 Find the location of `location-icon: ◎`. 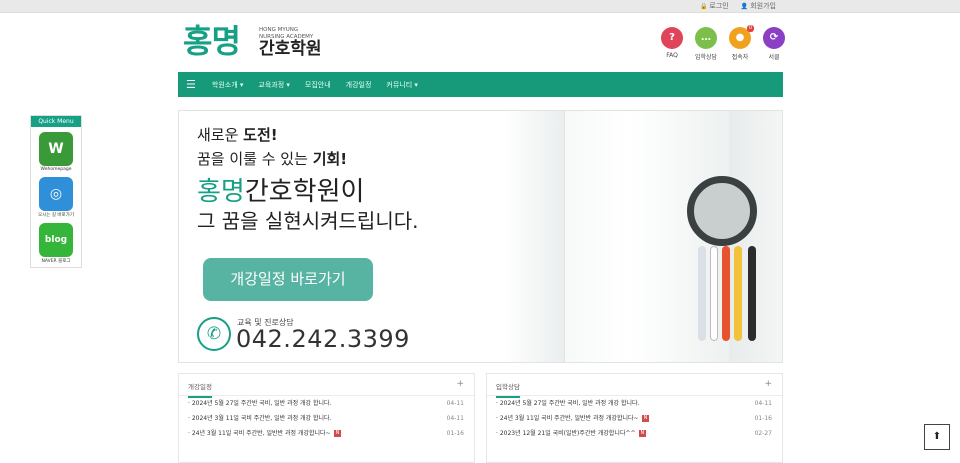

location-icon: ◎ is located at coordinates (56, 194).